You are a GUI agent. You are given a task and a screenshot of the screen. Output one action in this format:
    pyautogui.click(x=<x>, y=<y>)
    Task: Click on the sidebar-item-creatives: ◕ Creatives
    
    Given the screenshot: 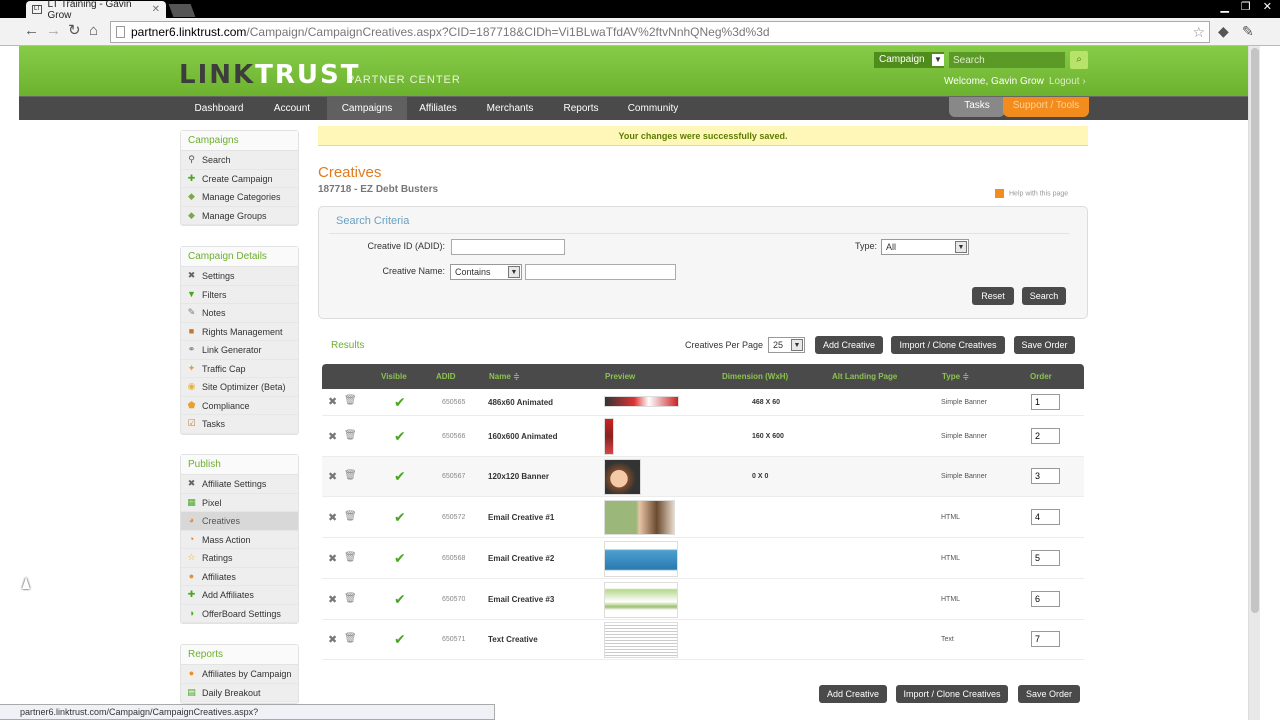 What is the action you would take?
    pyautogui.click(x=239, y=521)
    